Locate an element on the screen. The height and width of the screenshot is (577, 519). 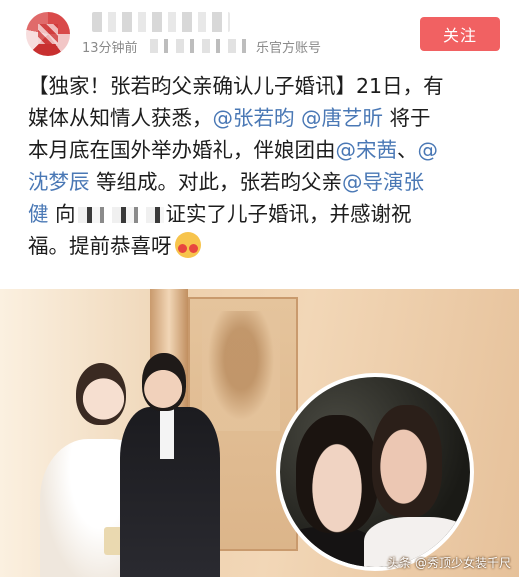
mosaic-redaction is located at coordinates (120, 215).